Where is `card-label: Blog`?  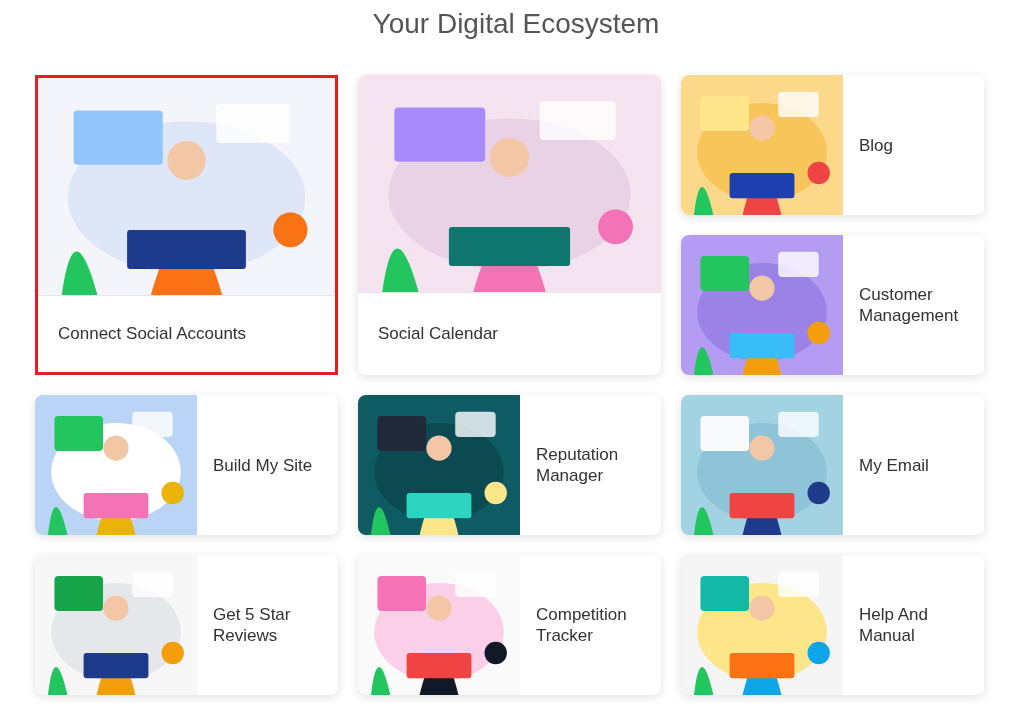
card-label: Blog is located at coordinates (876, 145).